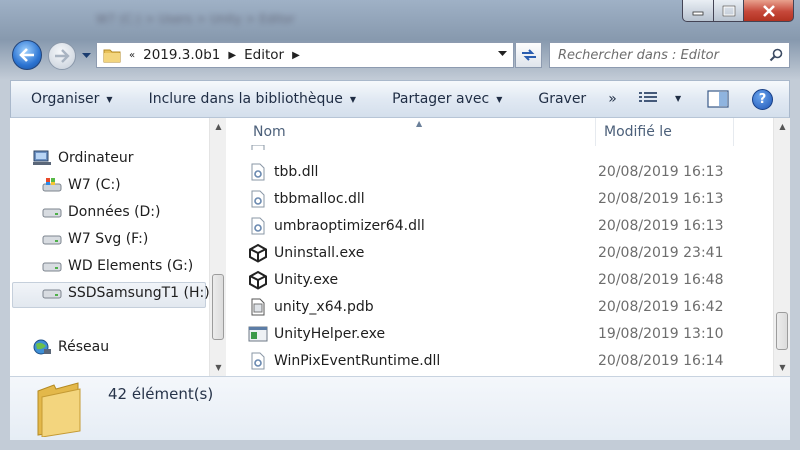 This screenshot has height=450, width=800. I want to click on details-pane: 42 élément(s), so click(400, 408).